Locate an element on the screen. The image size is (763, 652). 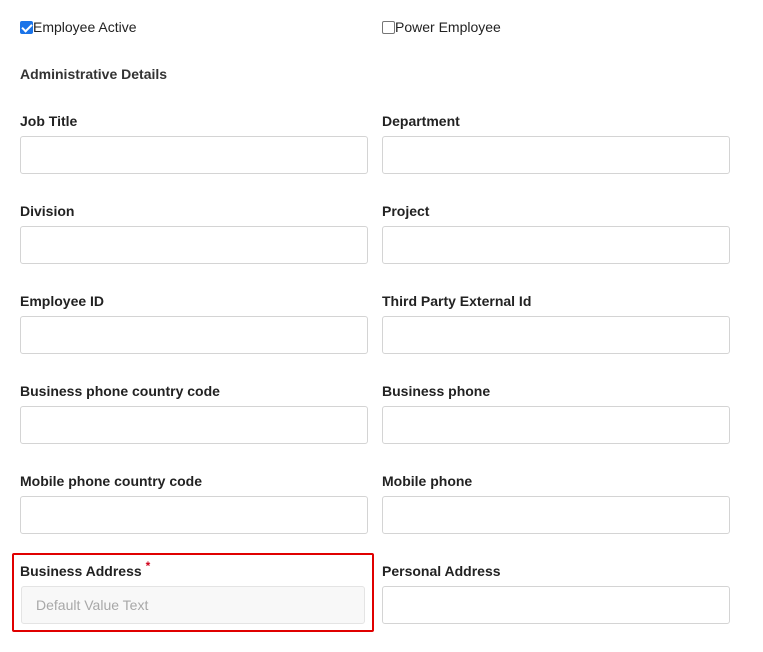
business-phone-input is located at coordinates (556, 425).